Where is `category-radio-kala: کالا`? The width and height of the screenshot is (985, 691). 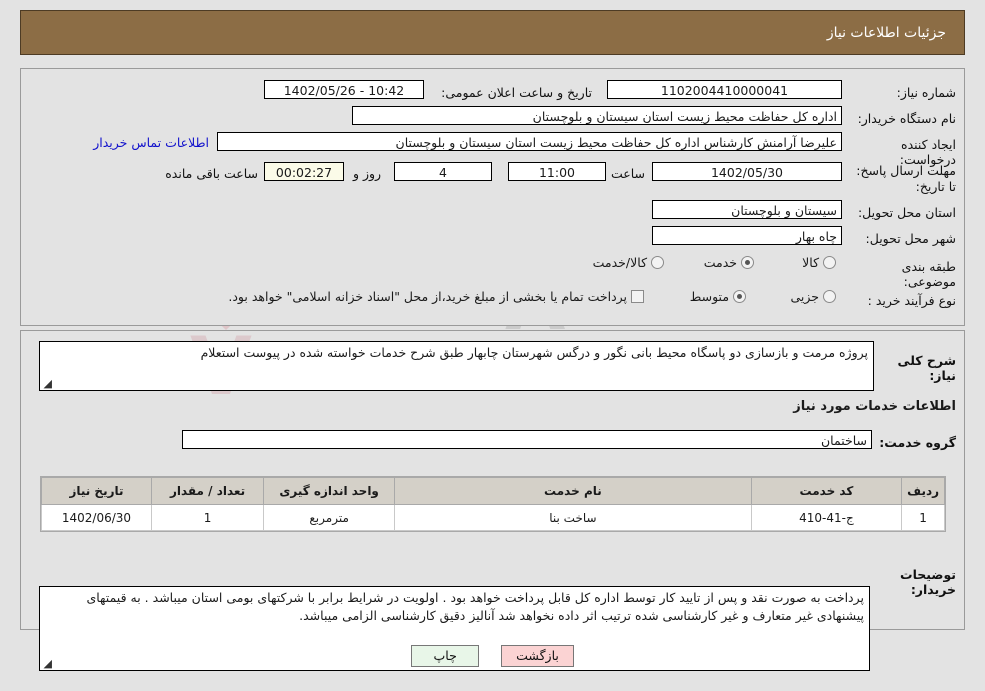 category-radio-kala: کالا is located at coordinates (819, 262).